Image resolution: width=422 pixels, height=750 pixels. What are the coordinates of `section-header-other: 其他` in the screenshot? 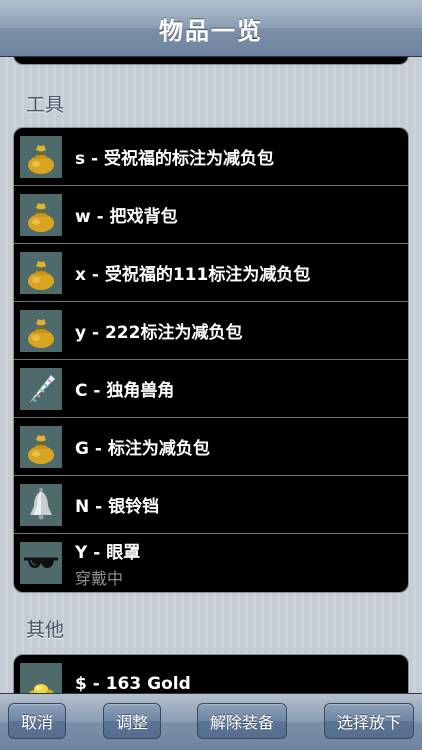 It's located at (45, 630).